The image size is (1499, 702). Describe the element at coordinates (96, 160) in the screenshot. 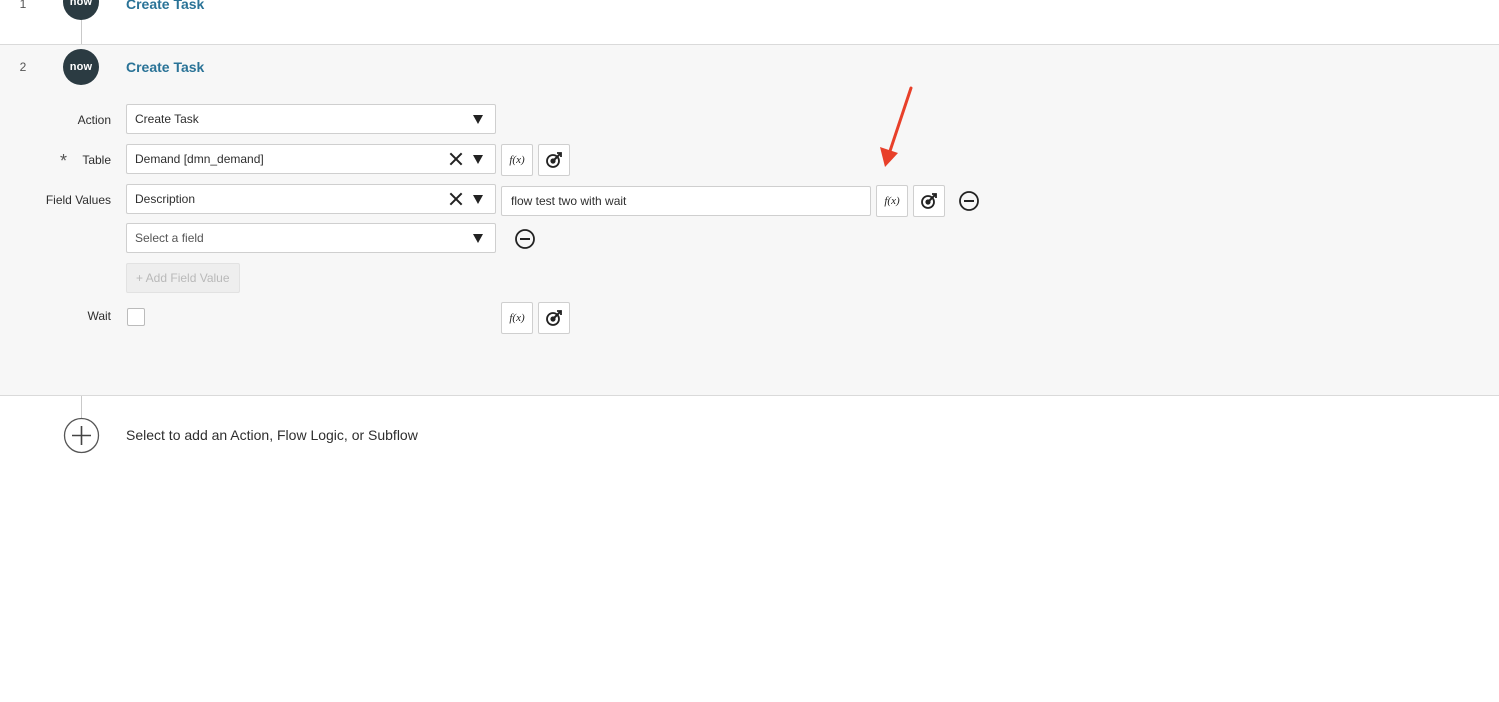

I see `table-label: Table` at that location.